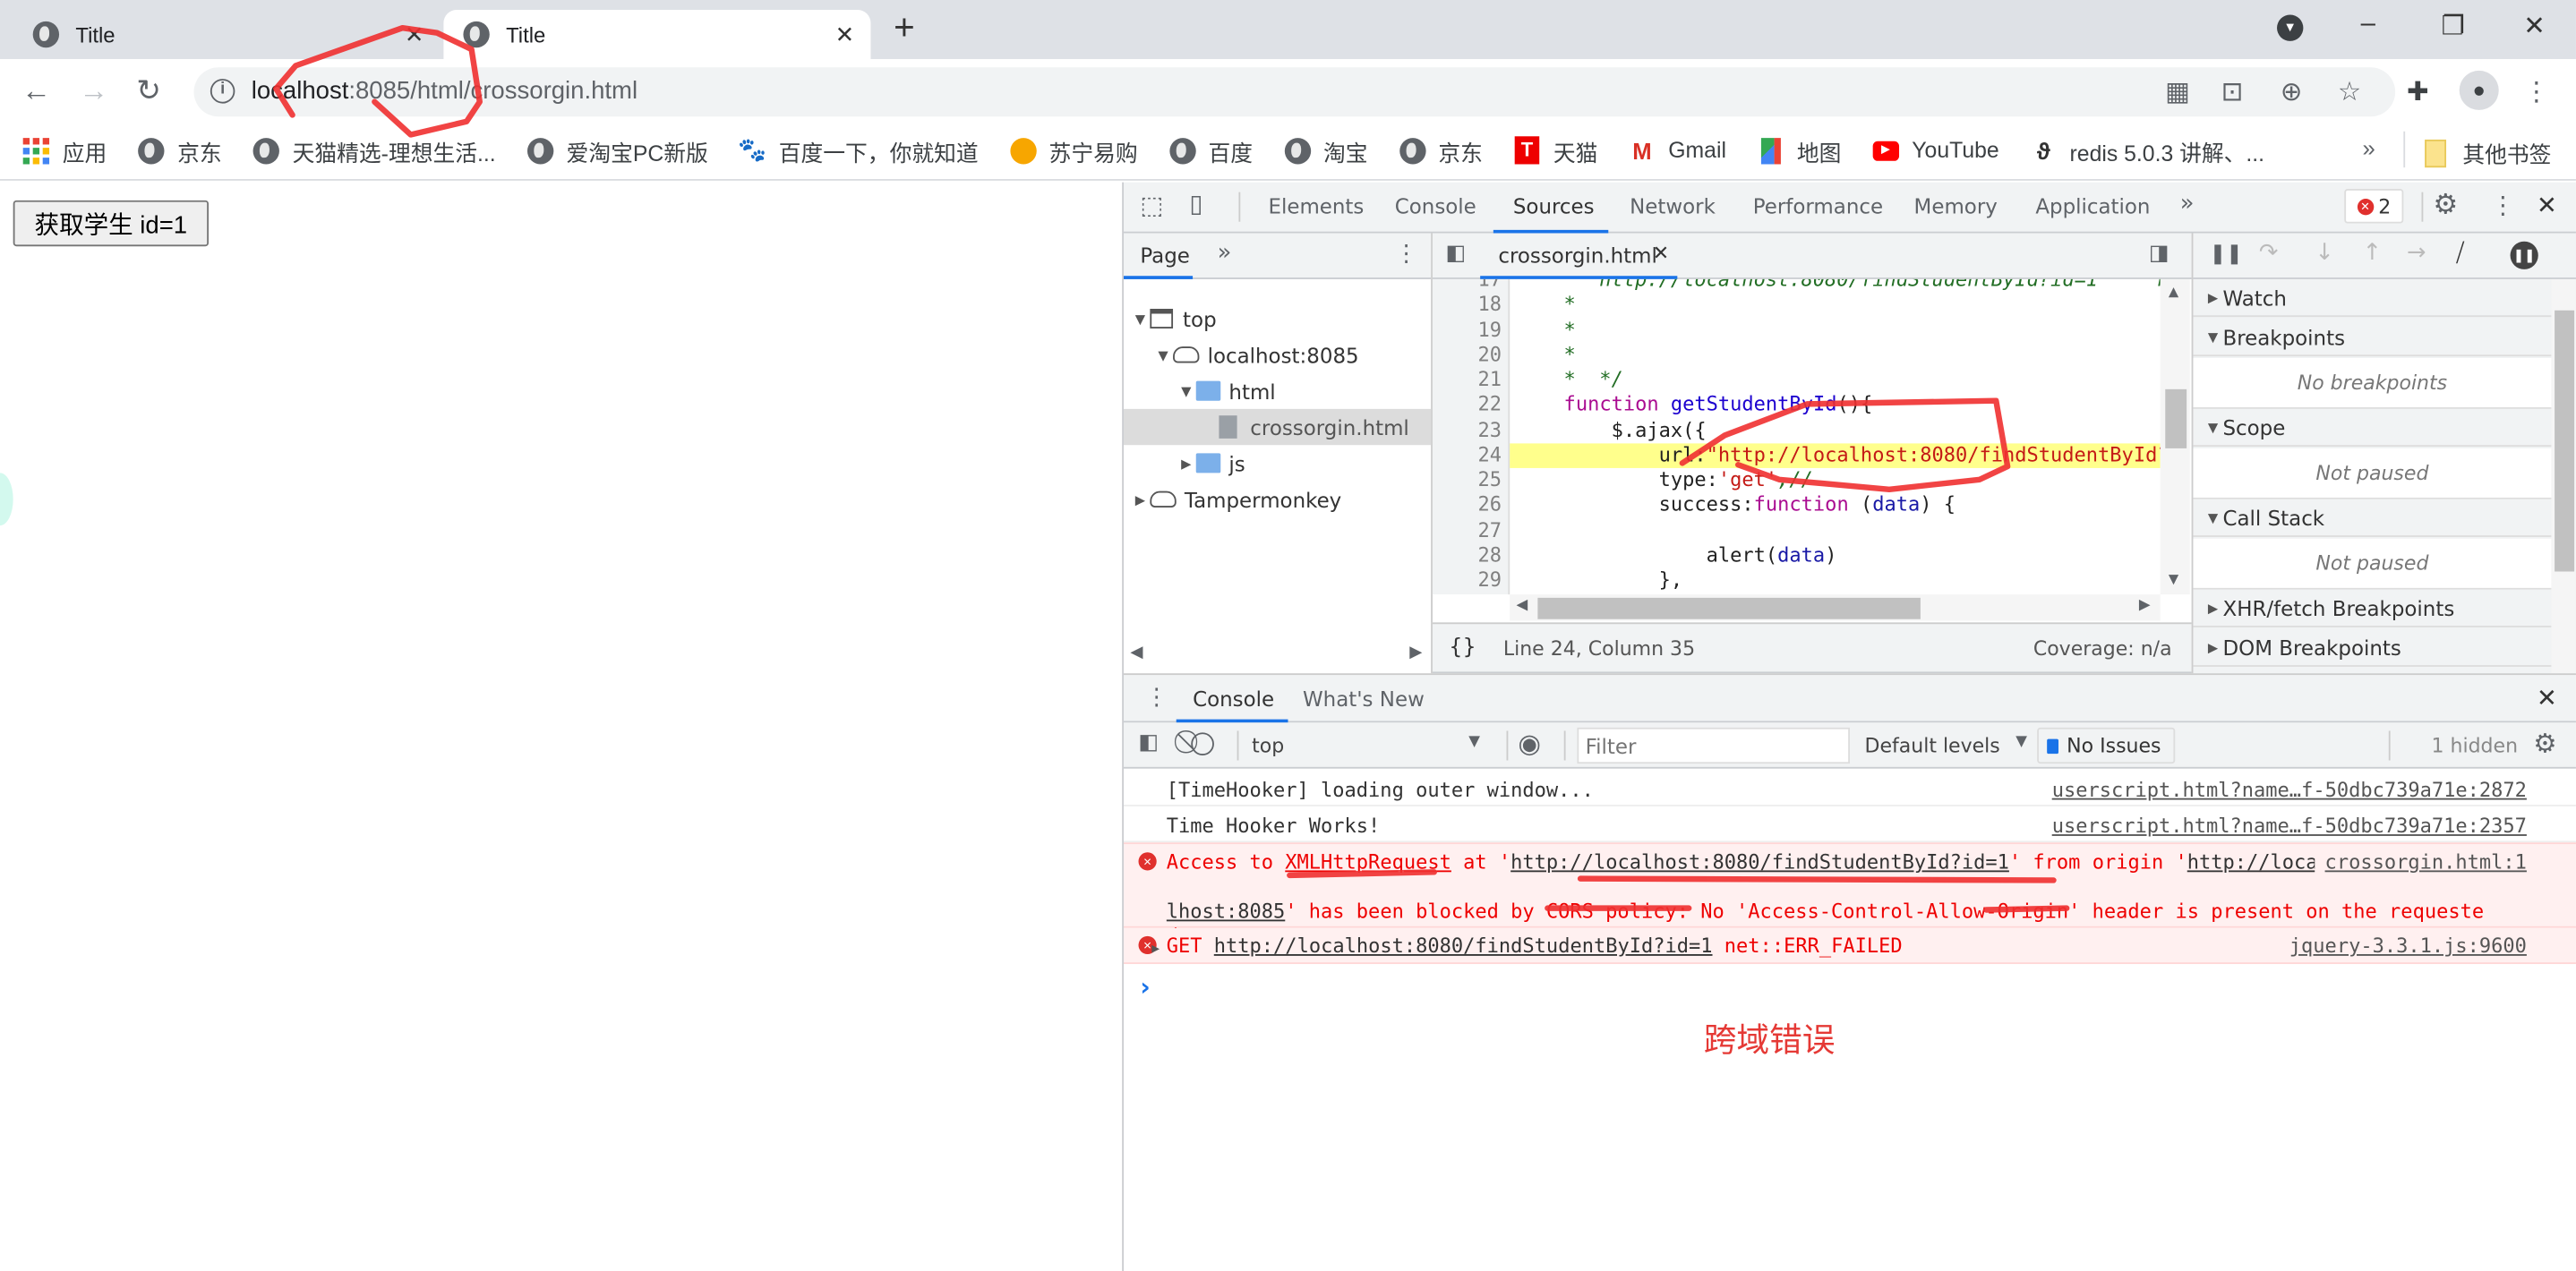 The image size is (2576, 1271). What do you see at coordinates (2372, 647) in the screenshot?
I see `debugger-section-header: ▶ DOM Breakpoints` at bounding box center [2372, 647].